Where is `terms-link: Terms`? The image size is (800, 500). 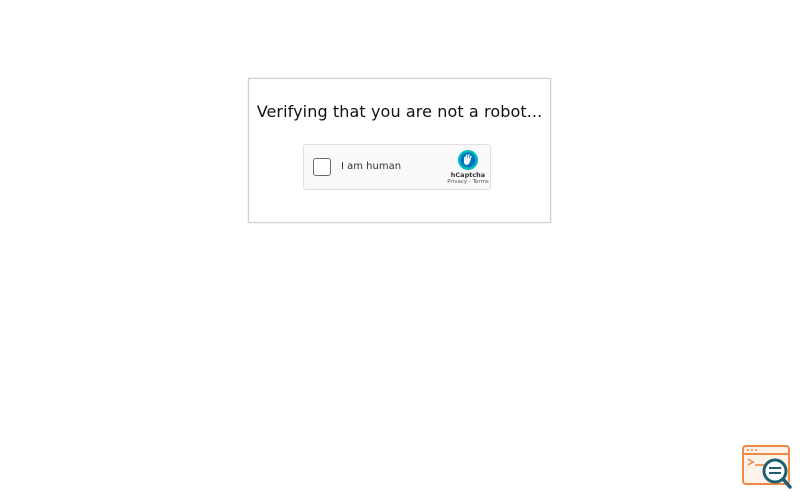 terms-link: Terms is located at coordinates (481, 182).